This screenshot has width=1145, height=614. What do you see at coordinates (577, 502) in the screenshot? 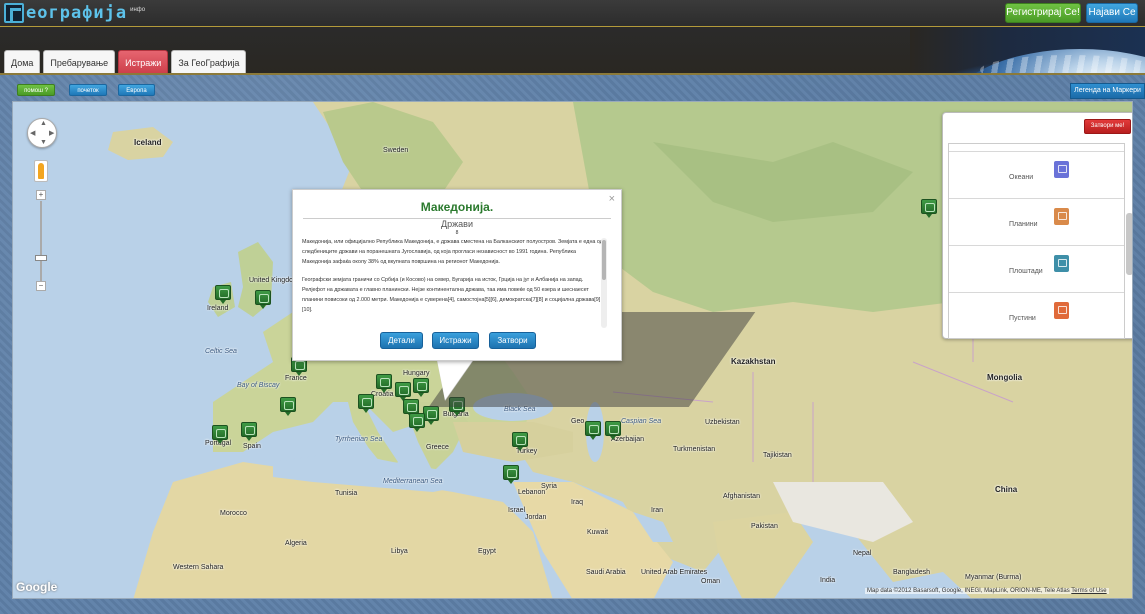
I see `map-label-iraq: Iraq` at bounding box center [577, 502].